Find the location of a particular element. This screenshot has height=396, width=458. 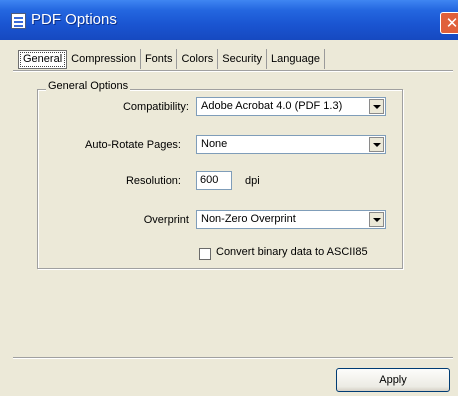

overprint-dropdown: Non-Zero Overprint is located at coordinates (291, 219).